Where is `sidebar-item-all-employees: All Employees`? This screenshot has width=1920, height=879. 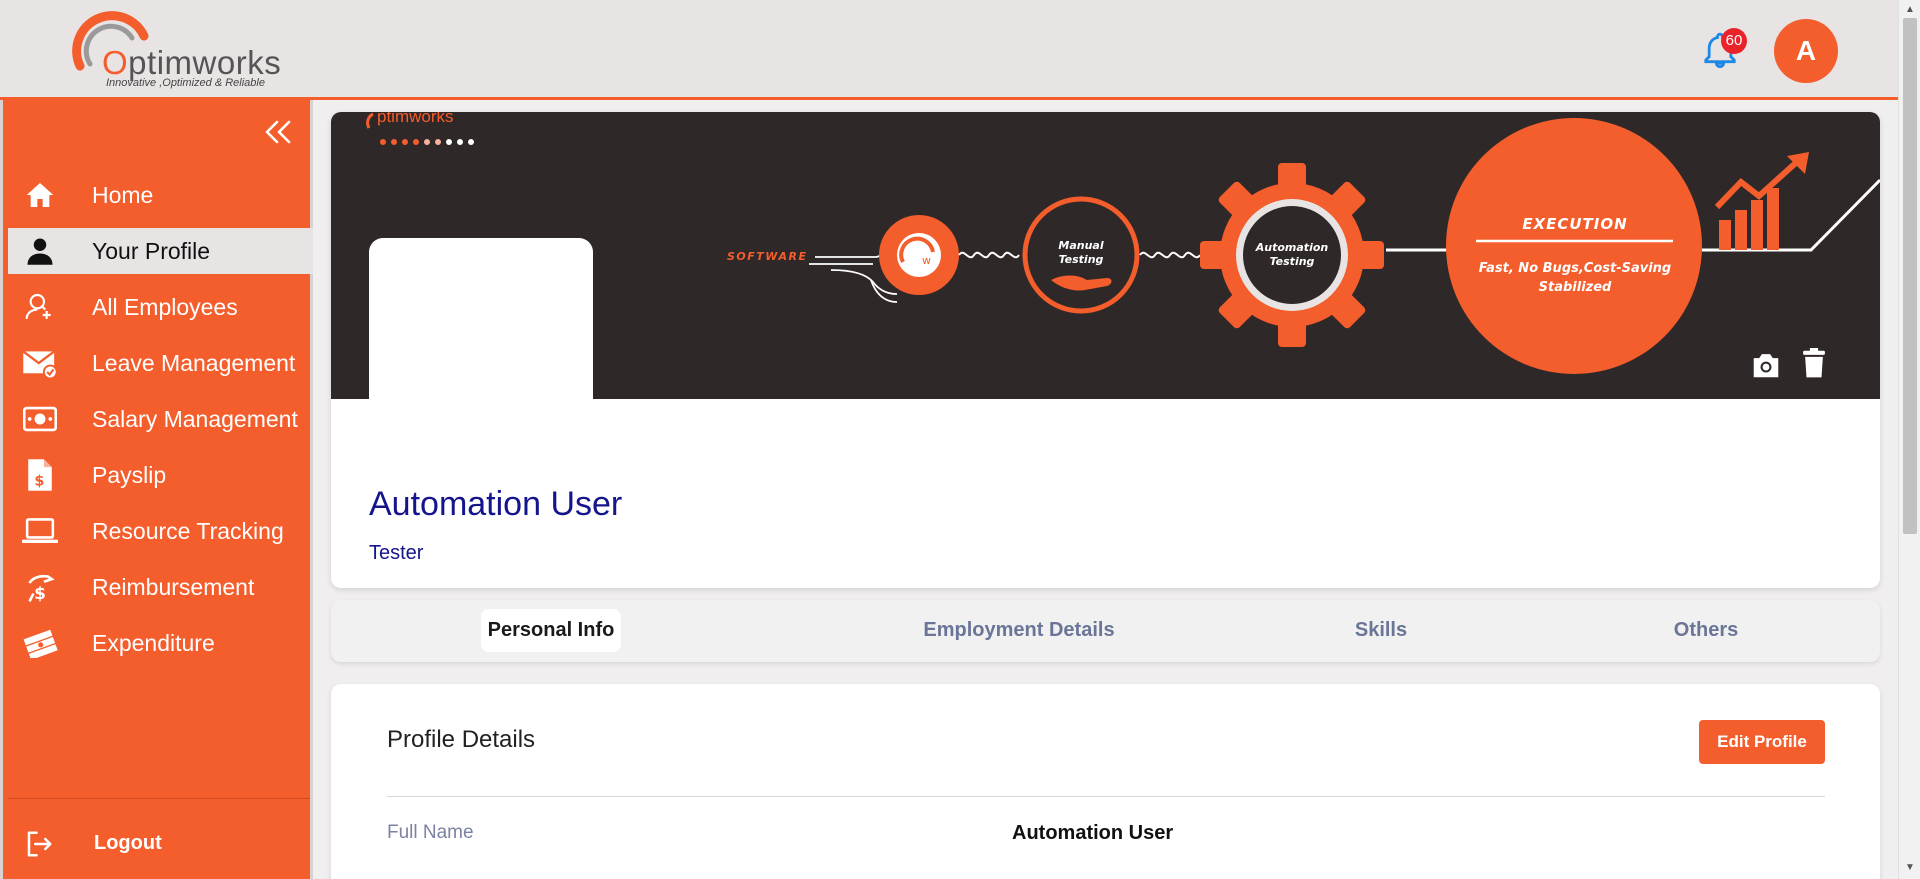
sidebar-item-all-employees: All Employees is located at coordinates (160, 307).